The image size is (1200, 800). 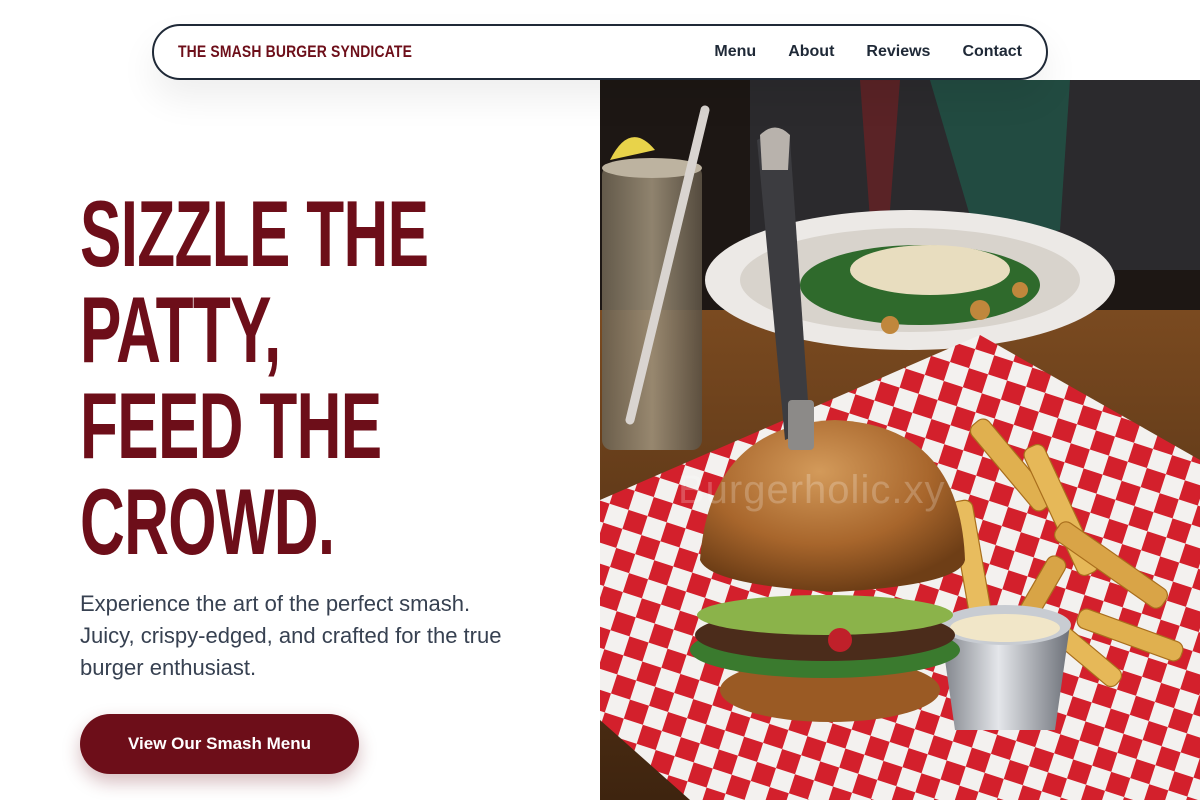 I want to click on hero-title-line: SIZZLE THE, so click(x=254, y=233).